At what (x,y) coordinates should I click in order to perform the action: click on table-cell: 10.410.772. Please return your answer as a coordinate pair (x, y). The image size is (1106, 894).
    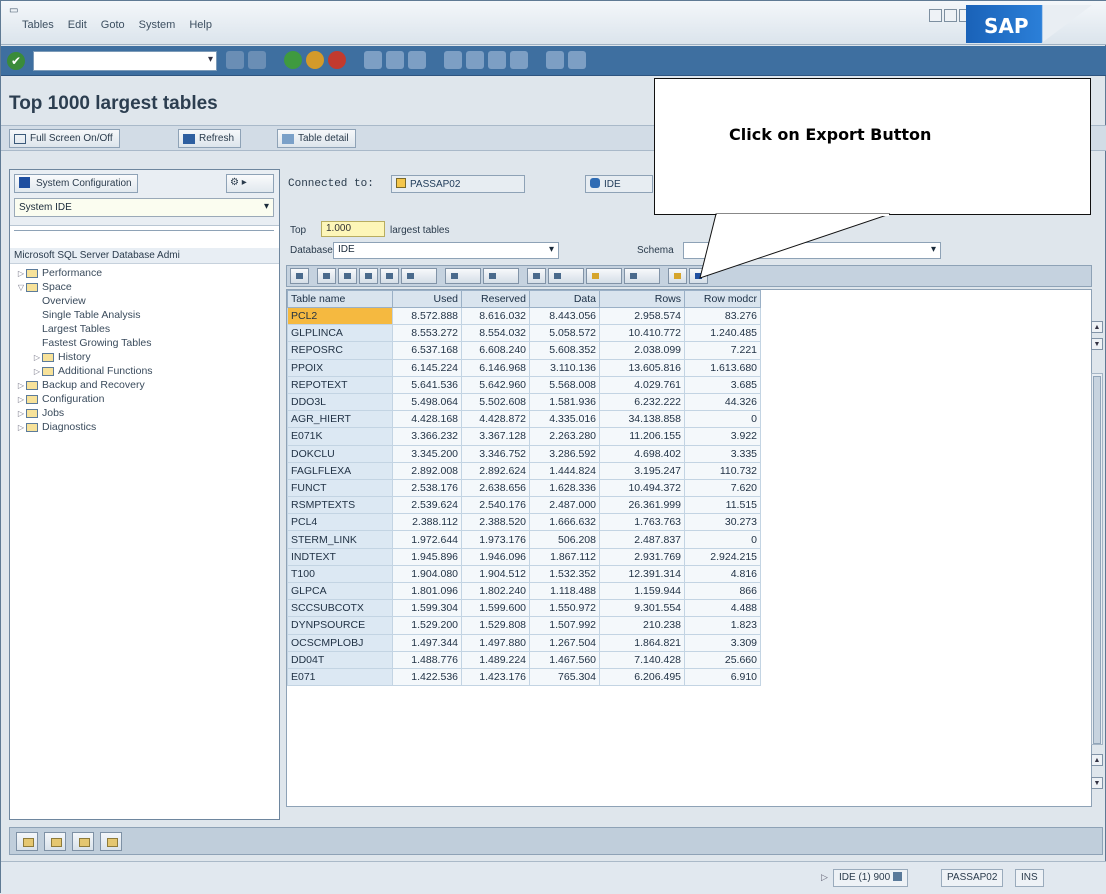
    Looking at the image, I should click on (642, 333).